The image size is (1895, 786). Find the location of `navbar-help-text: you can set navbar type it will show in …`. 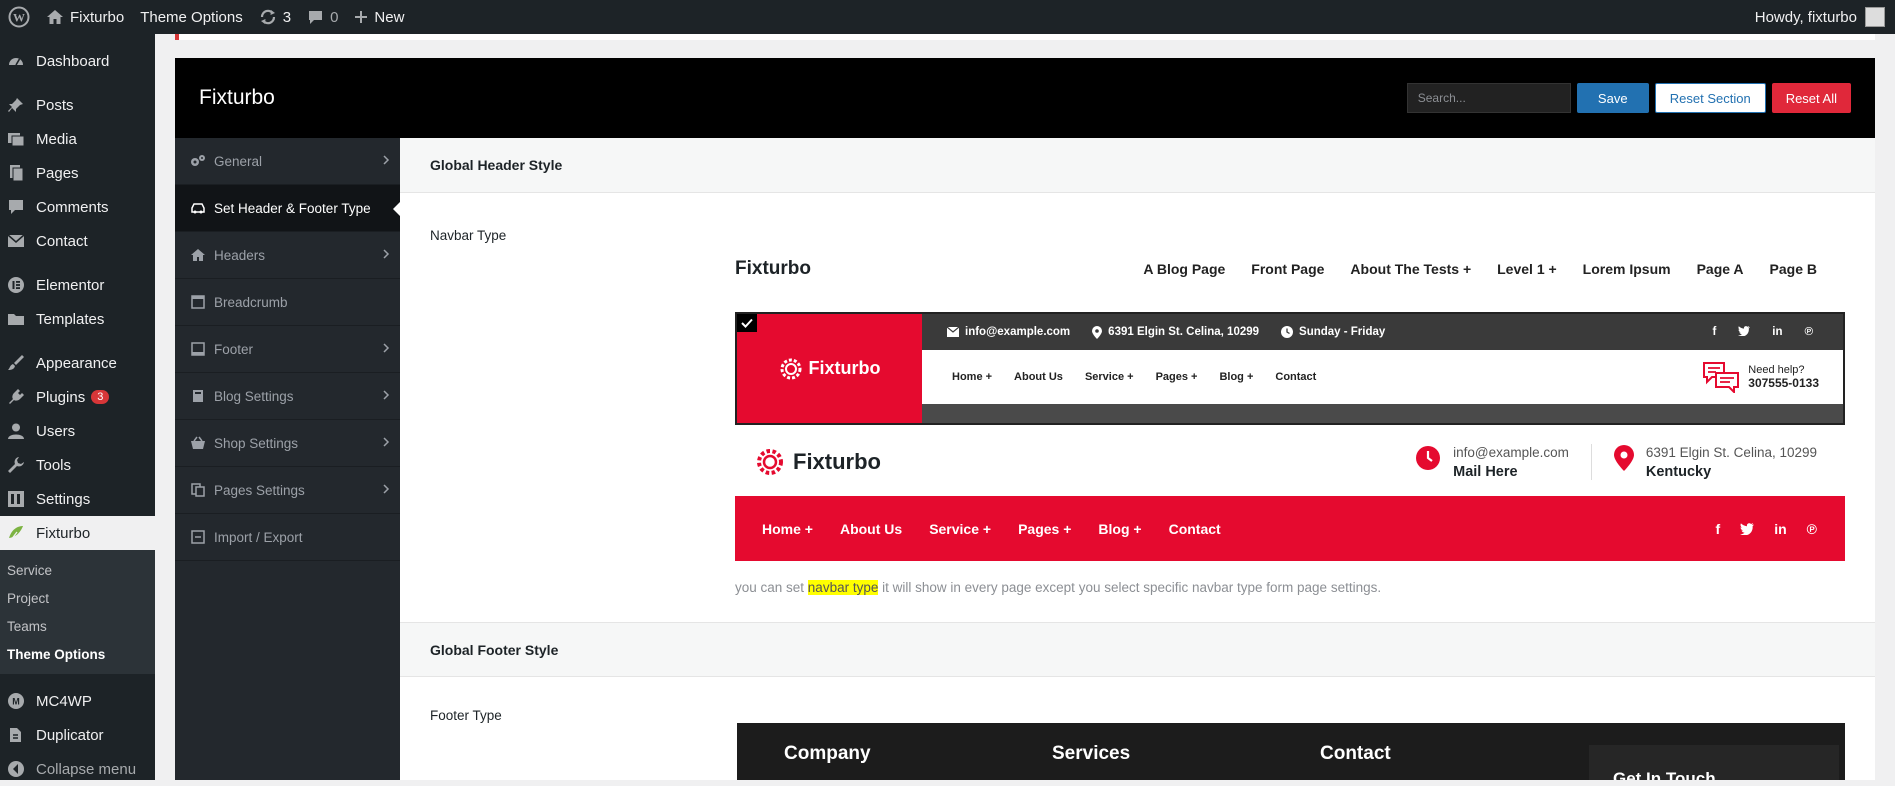

navbar-help-text: you can set navbar type it will show in … is located at coordinates (1058, 587).